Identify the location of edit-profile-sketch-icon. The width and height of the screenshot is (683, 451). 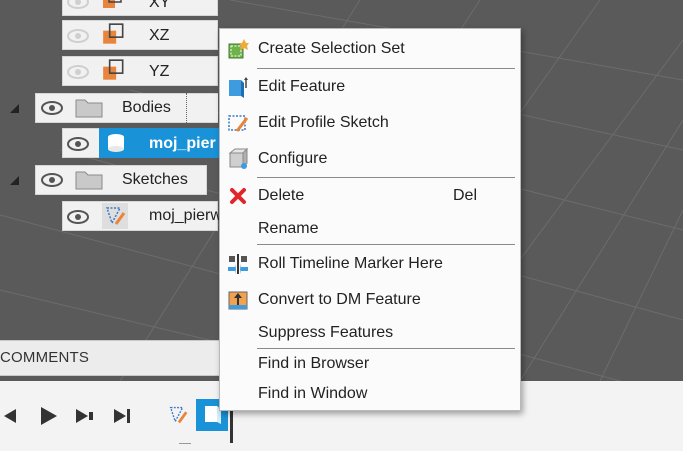
(238, 123).